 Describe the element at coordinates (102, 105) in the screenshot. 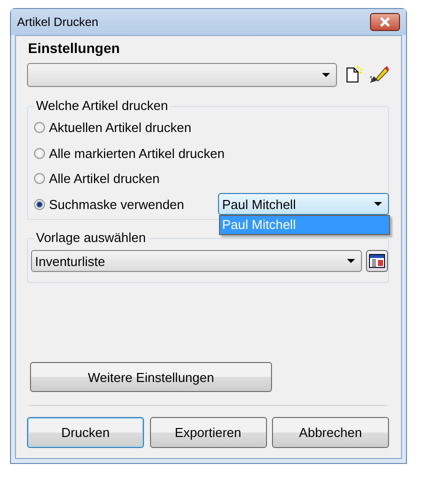

I see `group-title: Welche Artikel drucken` at that location.